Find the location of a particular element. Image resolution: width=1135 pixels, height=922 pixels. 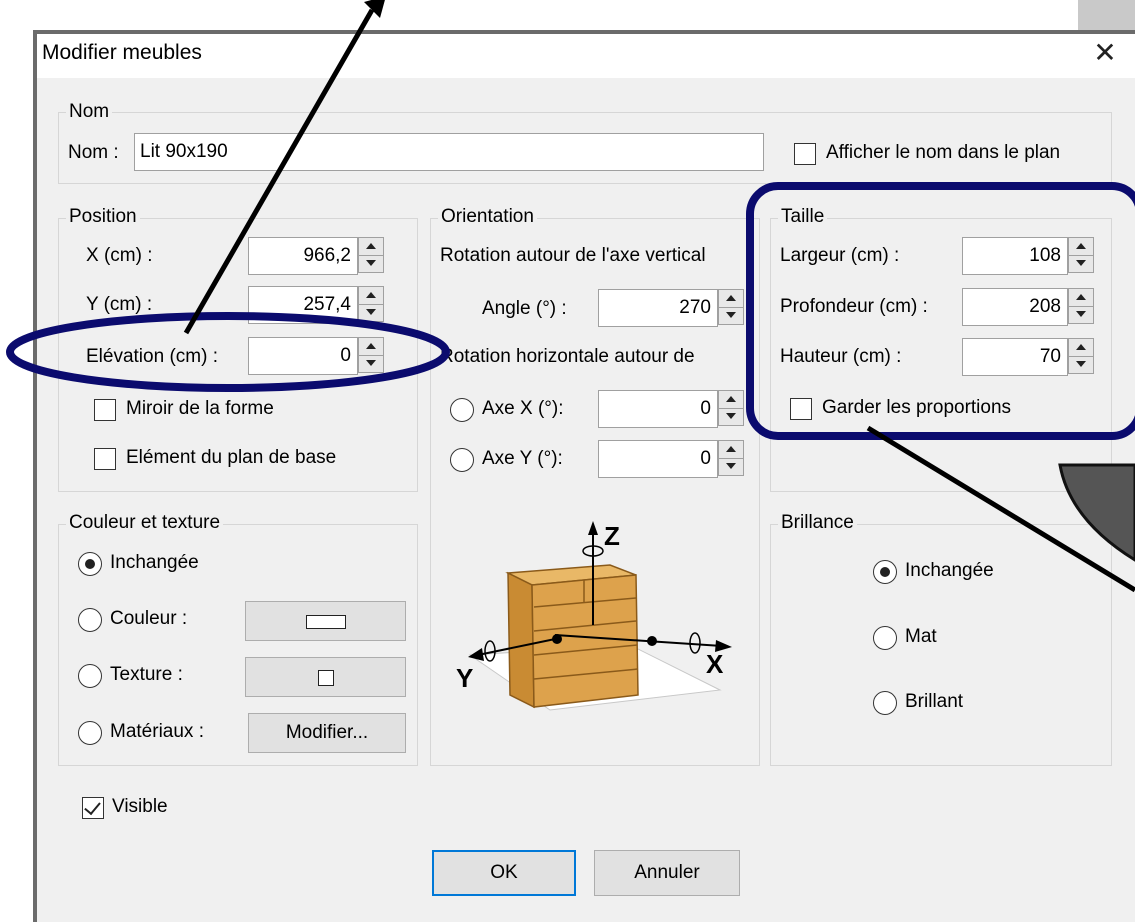

annotation-marker-shape is located at coordinates (1096, 512).